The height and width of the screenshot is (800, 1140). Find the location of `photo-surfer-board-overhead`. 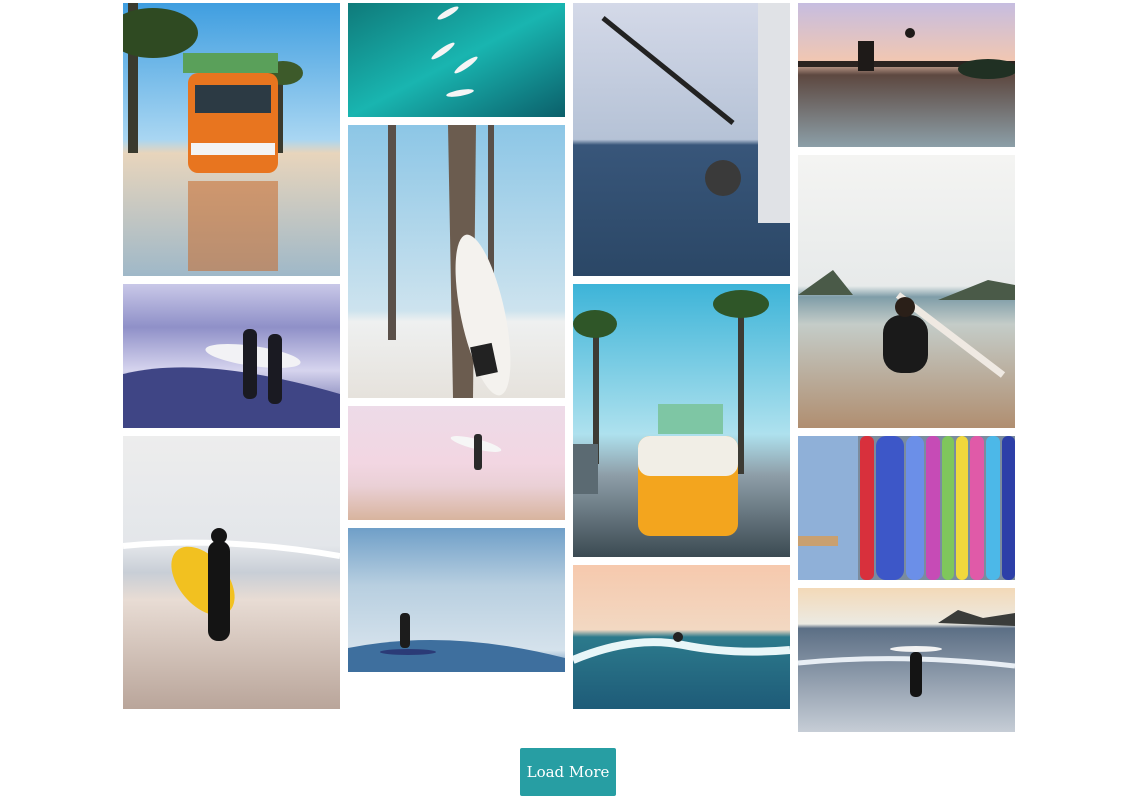

photo-surfer-board-overhead is located at coordinates (906, 660).